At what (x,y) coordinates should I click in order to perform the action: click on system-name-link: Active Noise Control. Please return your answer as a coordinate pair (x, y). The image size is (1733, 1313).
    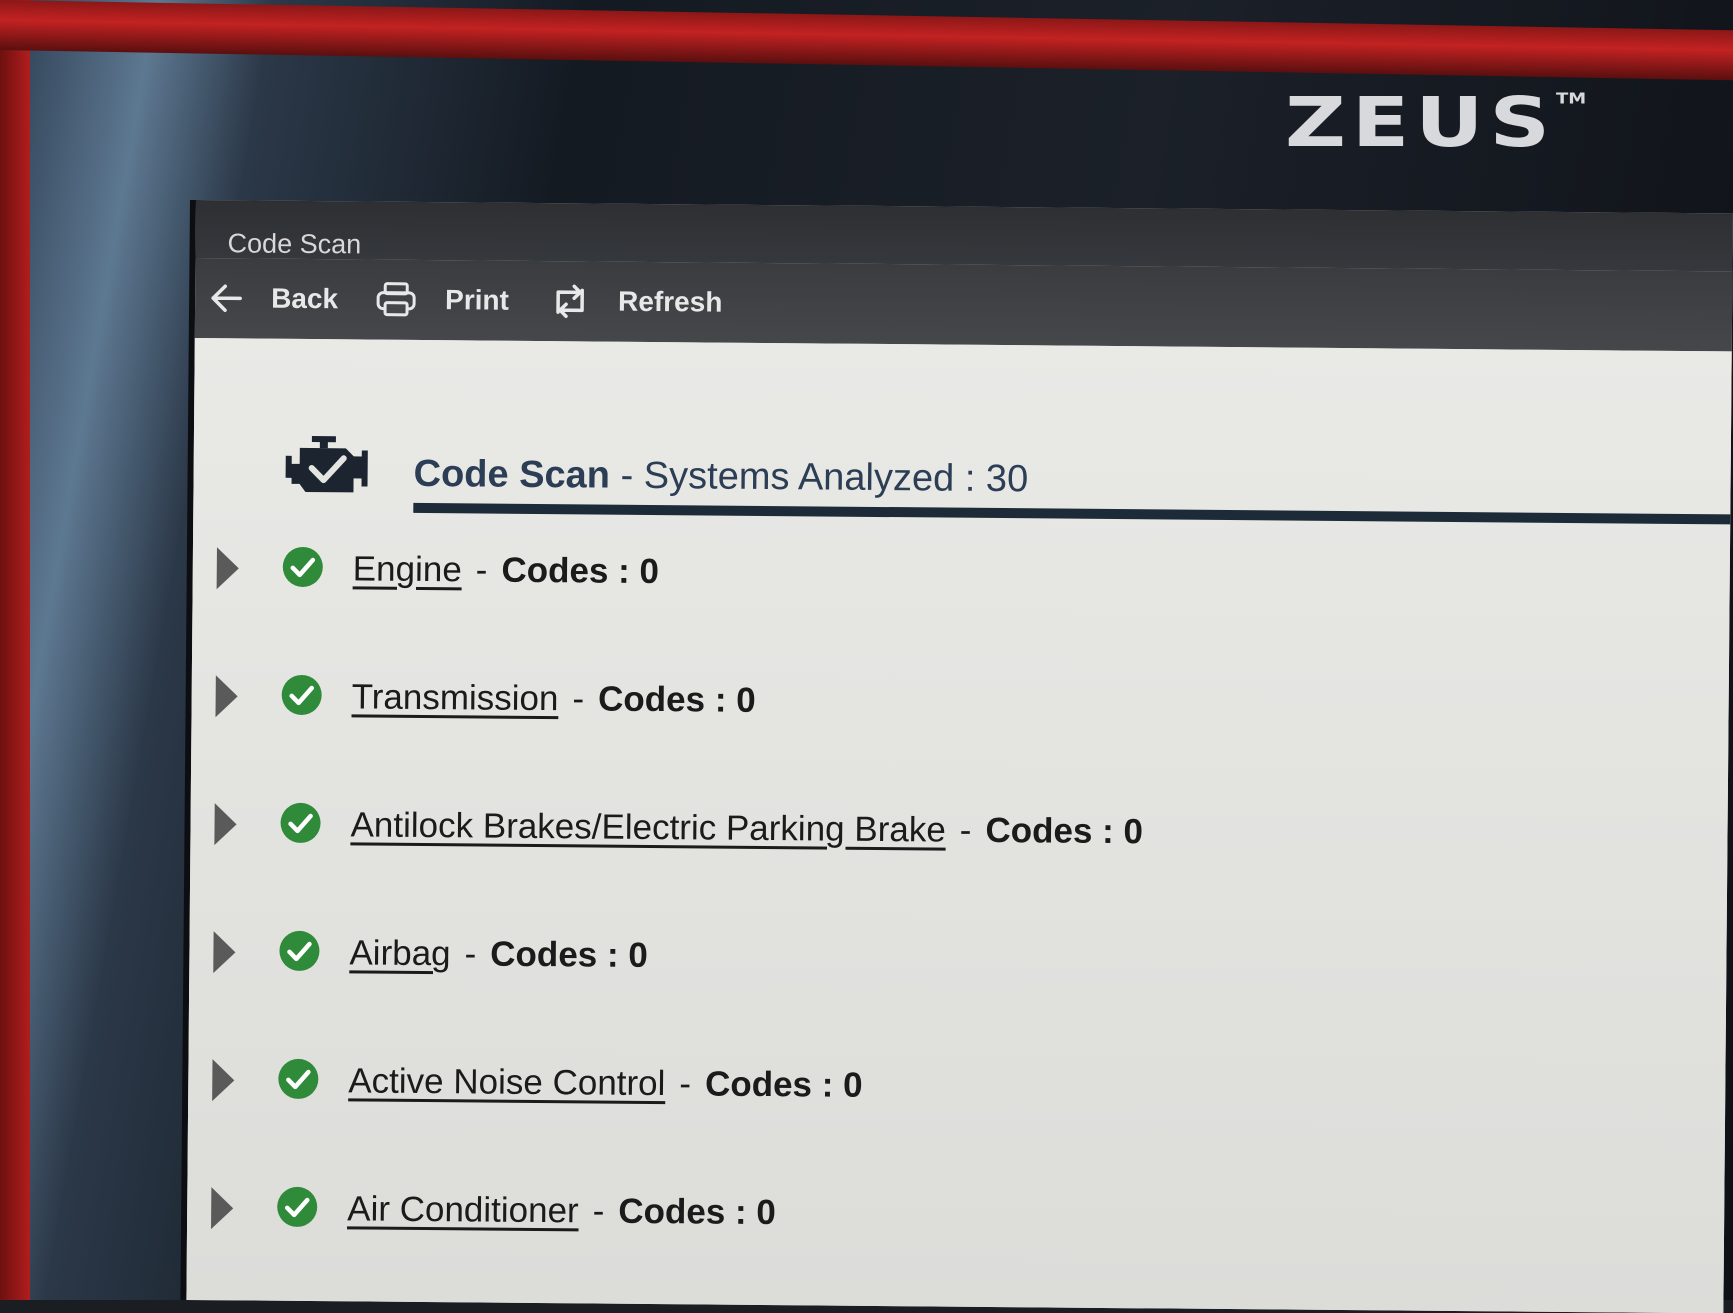
    Looking at the image, I should click on (506, 1082).